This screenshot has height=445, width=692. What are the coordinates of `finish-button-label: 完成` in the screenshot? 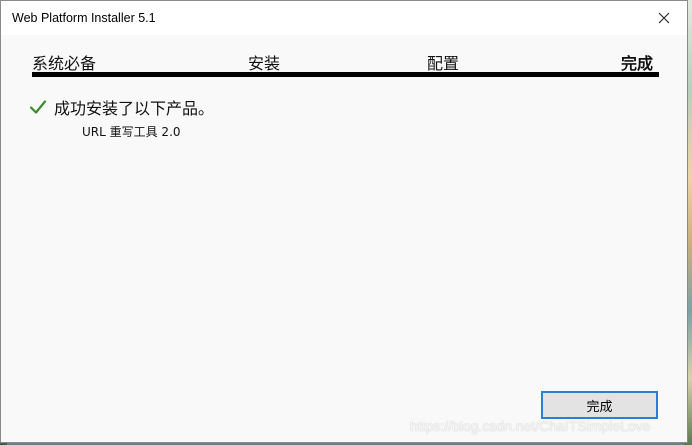 It's located at (599, 407).